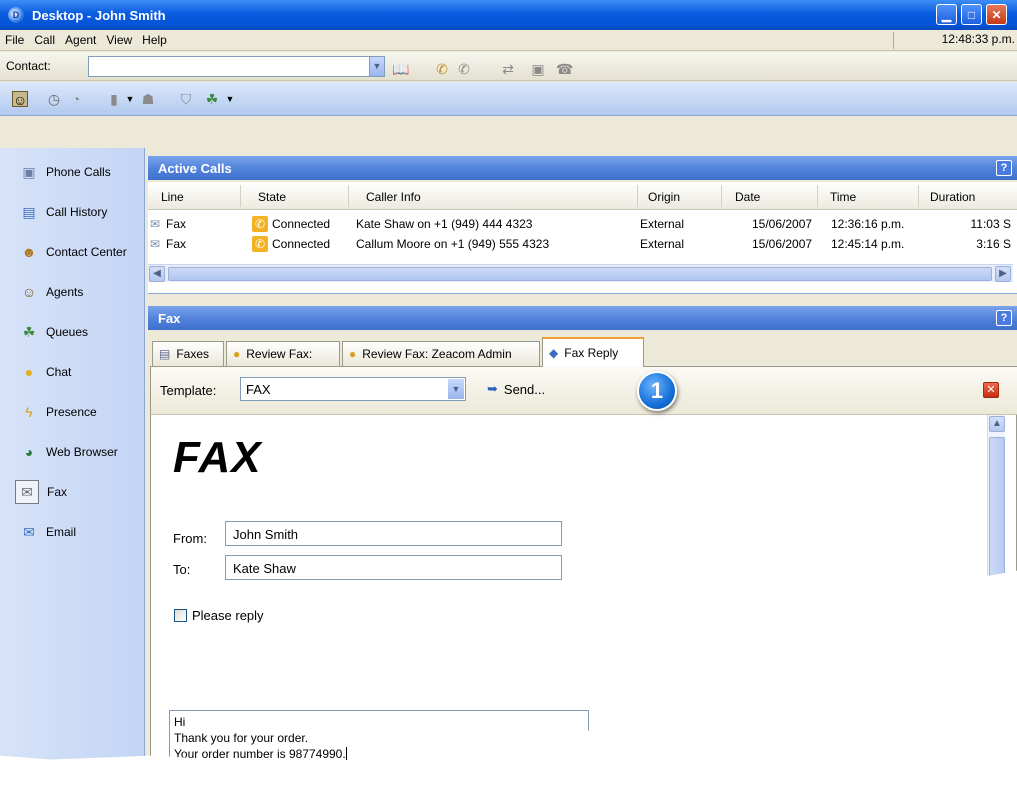  I want to click on sidebar-item-label: Web Browser, so click(82, 452).